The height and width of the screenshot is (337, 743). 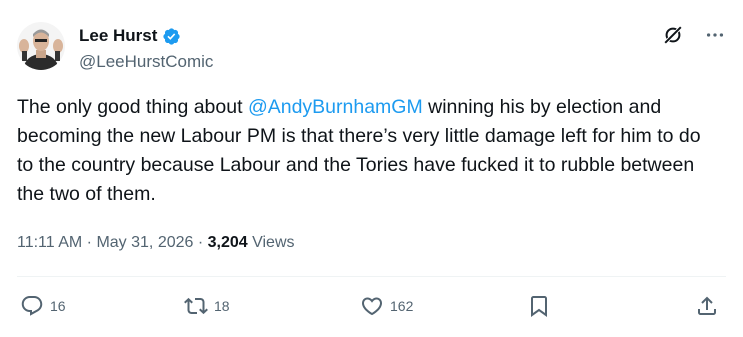 I want to click on bookmark-button, so click(x=539, y=306).